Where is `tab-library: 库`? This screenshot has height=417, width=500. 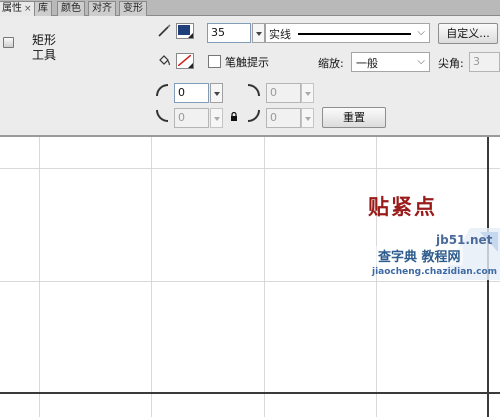 tab-library: 库 is located at coordinates (43, 8).